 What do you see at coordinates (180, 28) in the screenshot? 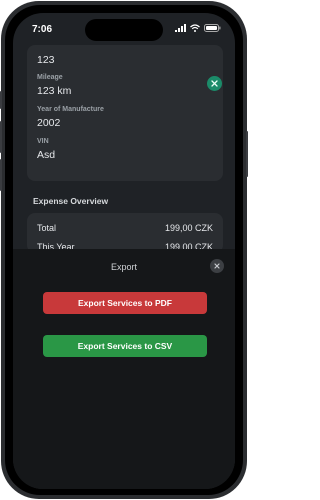
I see `cellular-signal-icon` at bounding box center [180, 28].